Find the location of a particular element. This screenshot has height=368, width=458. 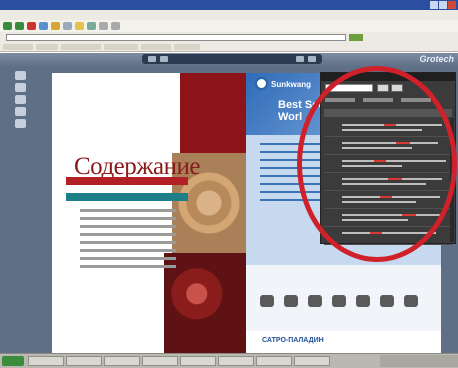

ad-brand: Sunkwang is located at coordinates (291, 84).